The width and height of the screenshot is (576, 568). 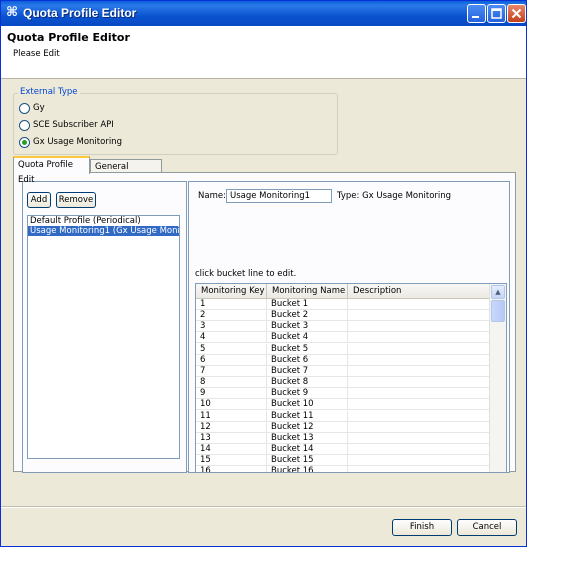 I want to click on table-row: 2 Bucket 2, so click(x=343, y=316).